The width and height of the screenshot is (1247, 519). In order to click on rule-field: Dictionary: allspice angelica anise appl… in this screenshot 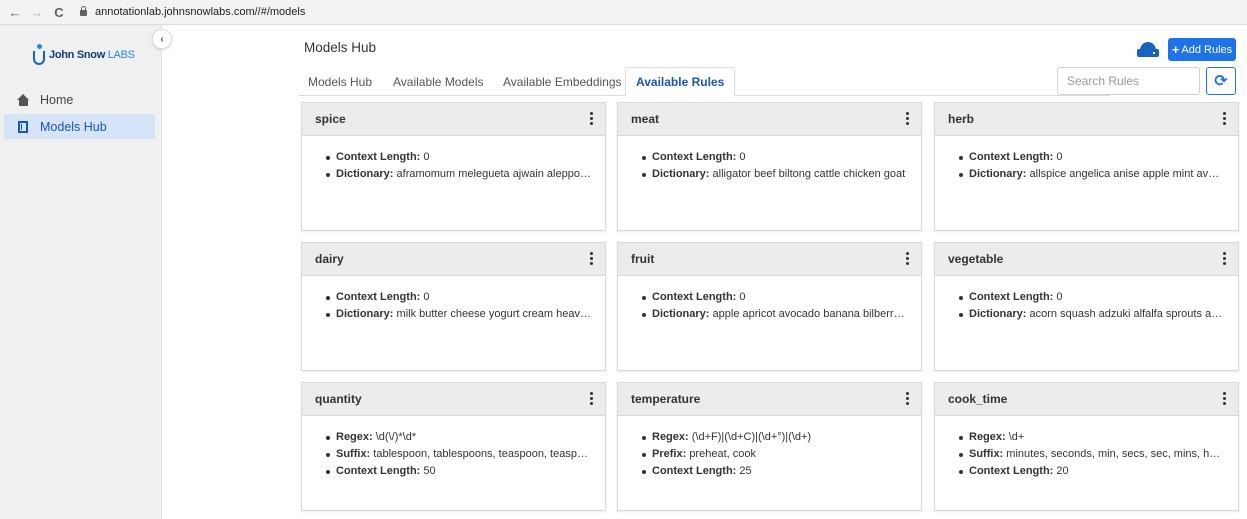, I will do `click(1090, 174)`.